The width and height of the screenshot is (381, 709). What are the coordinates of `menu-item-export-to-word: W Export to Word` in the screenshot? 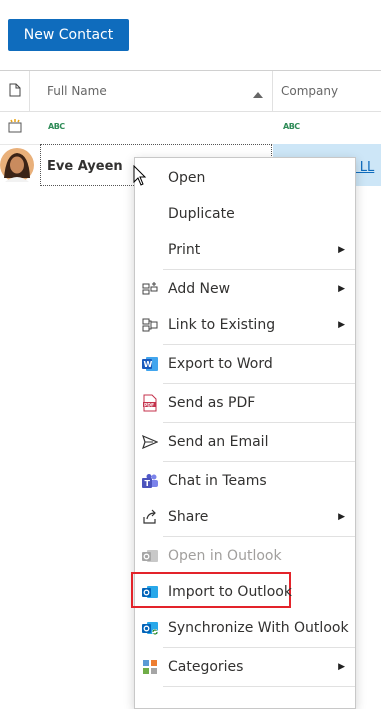 It's located at (245, 364).